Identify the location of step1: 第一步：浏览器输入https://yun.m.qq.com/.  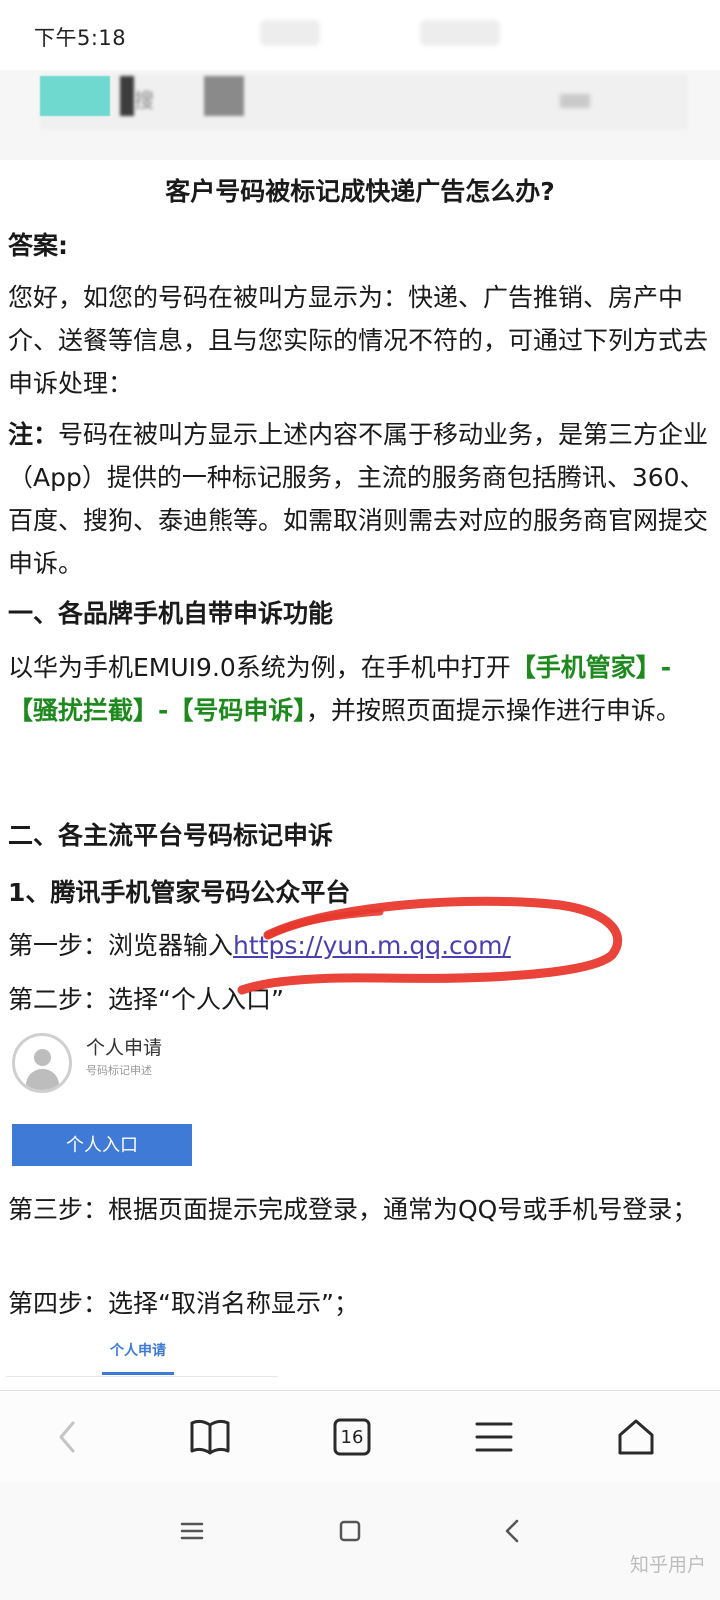
(360, 945).